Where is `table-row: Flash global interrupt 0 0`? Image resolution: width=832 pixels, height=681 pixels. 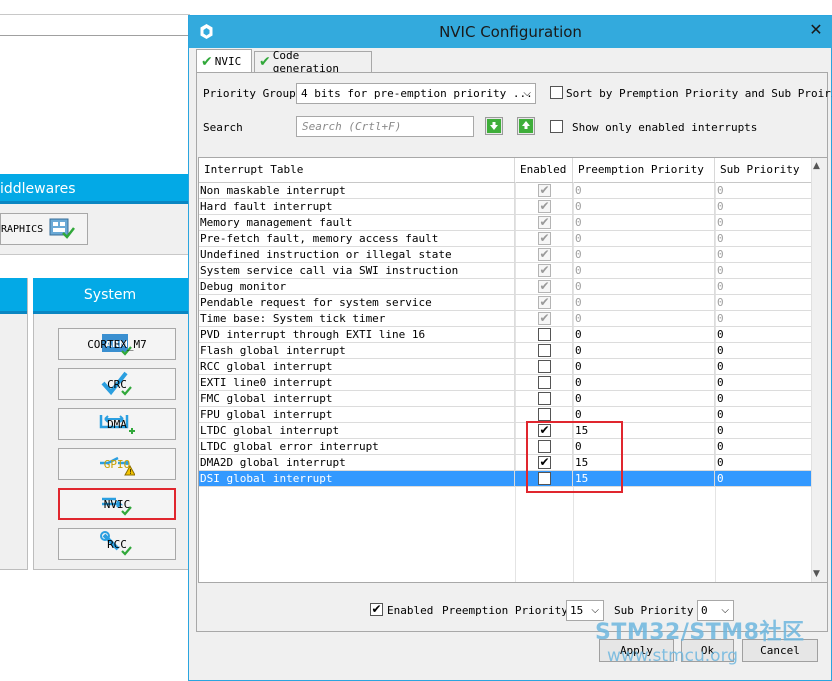
table-row: Flash global interrupt 0 0 is located at coordinates (505, 351).